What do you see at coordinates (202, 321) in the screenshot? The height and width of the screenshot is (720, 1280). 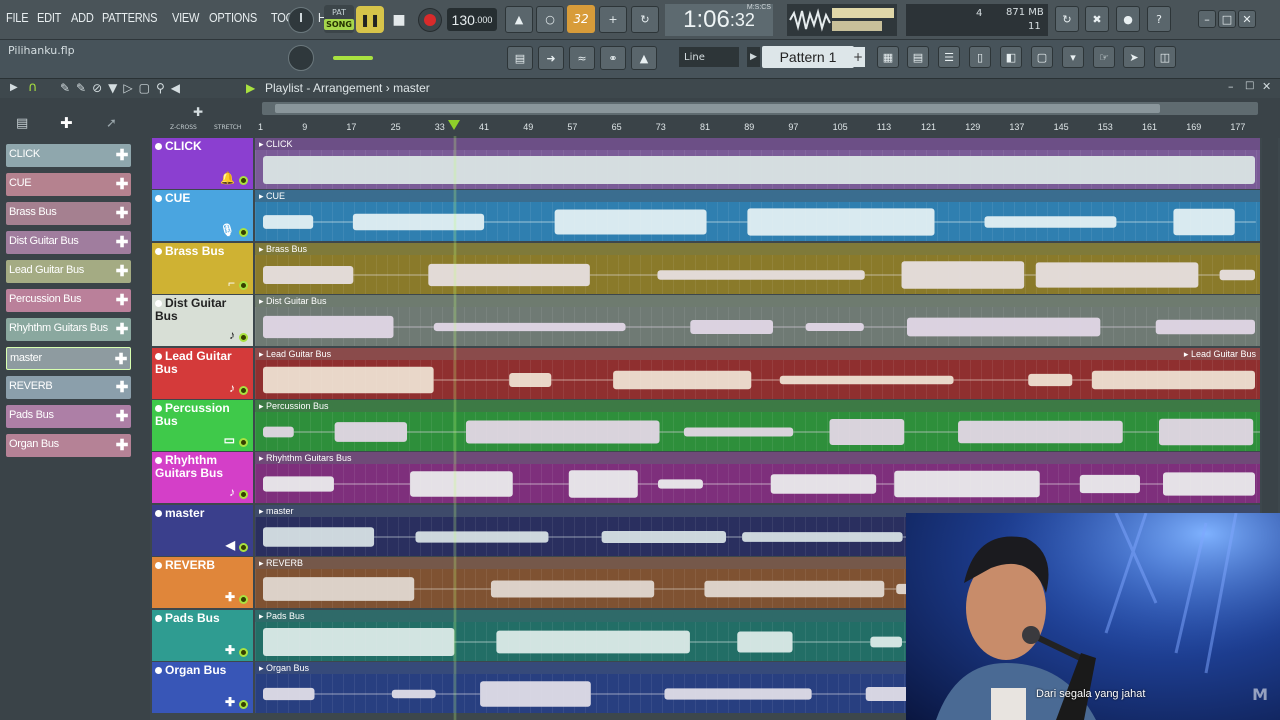 I see `track-header: Dist Guitar Bus ♪` at bounding box center [202, 321].